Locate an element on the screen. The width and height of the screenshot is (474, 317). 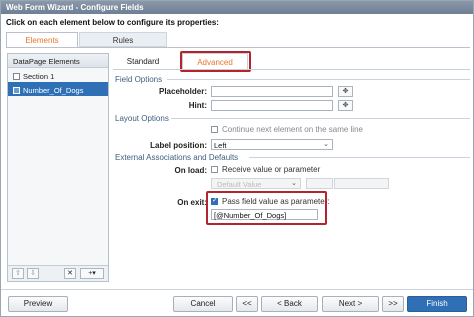
cancel-button: Cancel is located at coordinates (203, 304).